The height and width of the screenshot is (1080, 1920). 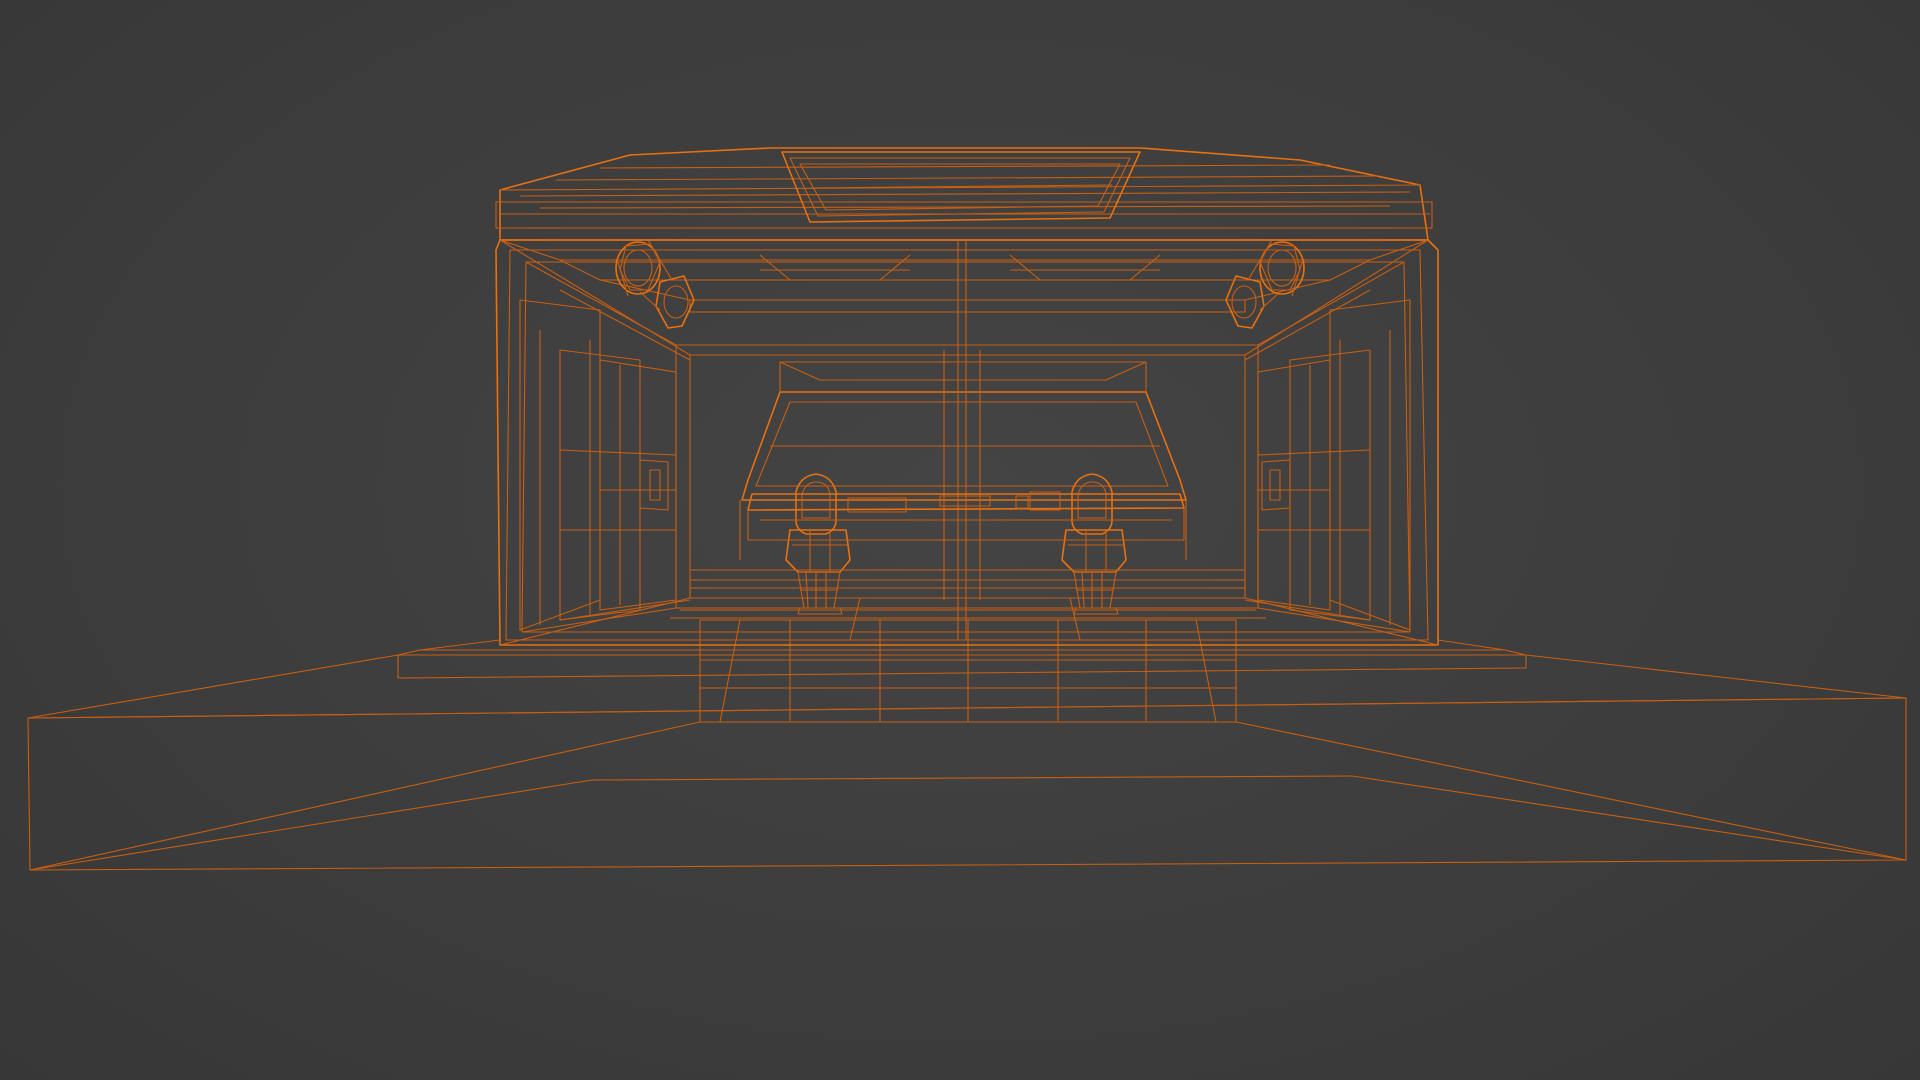 What do you see at coordinates (598, 465) in the screenshot?
I see `left-wall-panels` at bounding box center [598, 465].